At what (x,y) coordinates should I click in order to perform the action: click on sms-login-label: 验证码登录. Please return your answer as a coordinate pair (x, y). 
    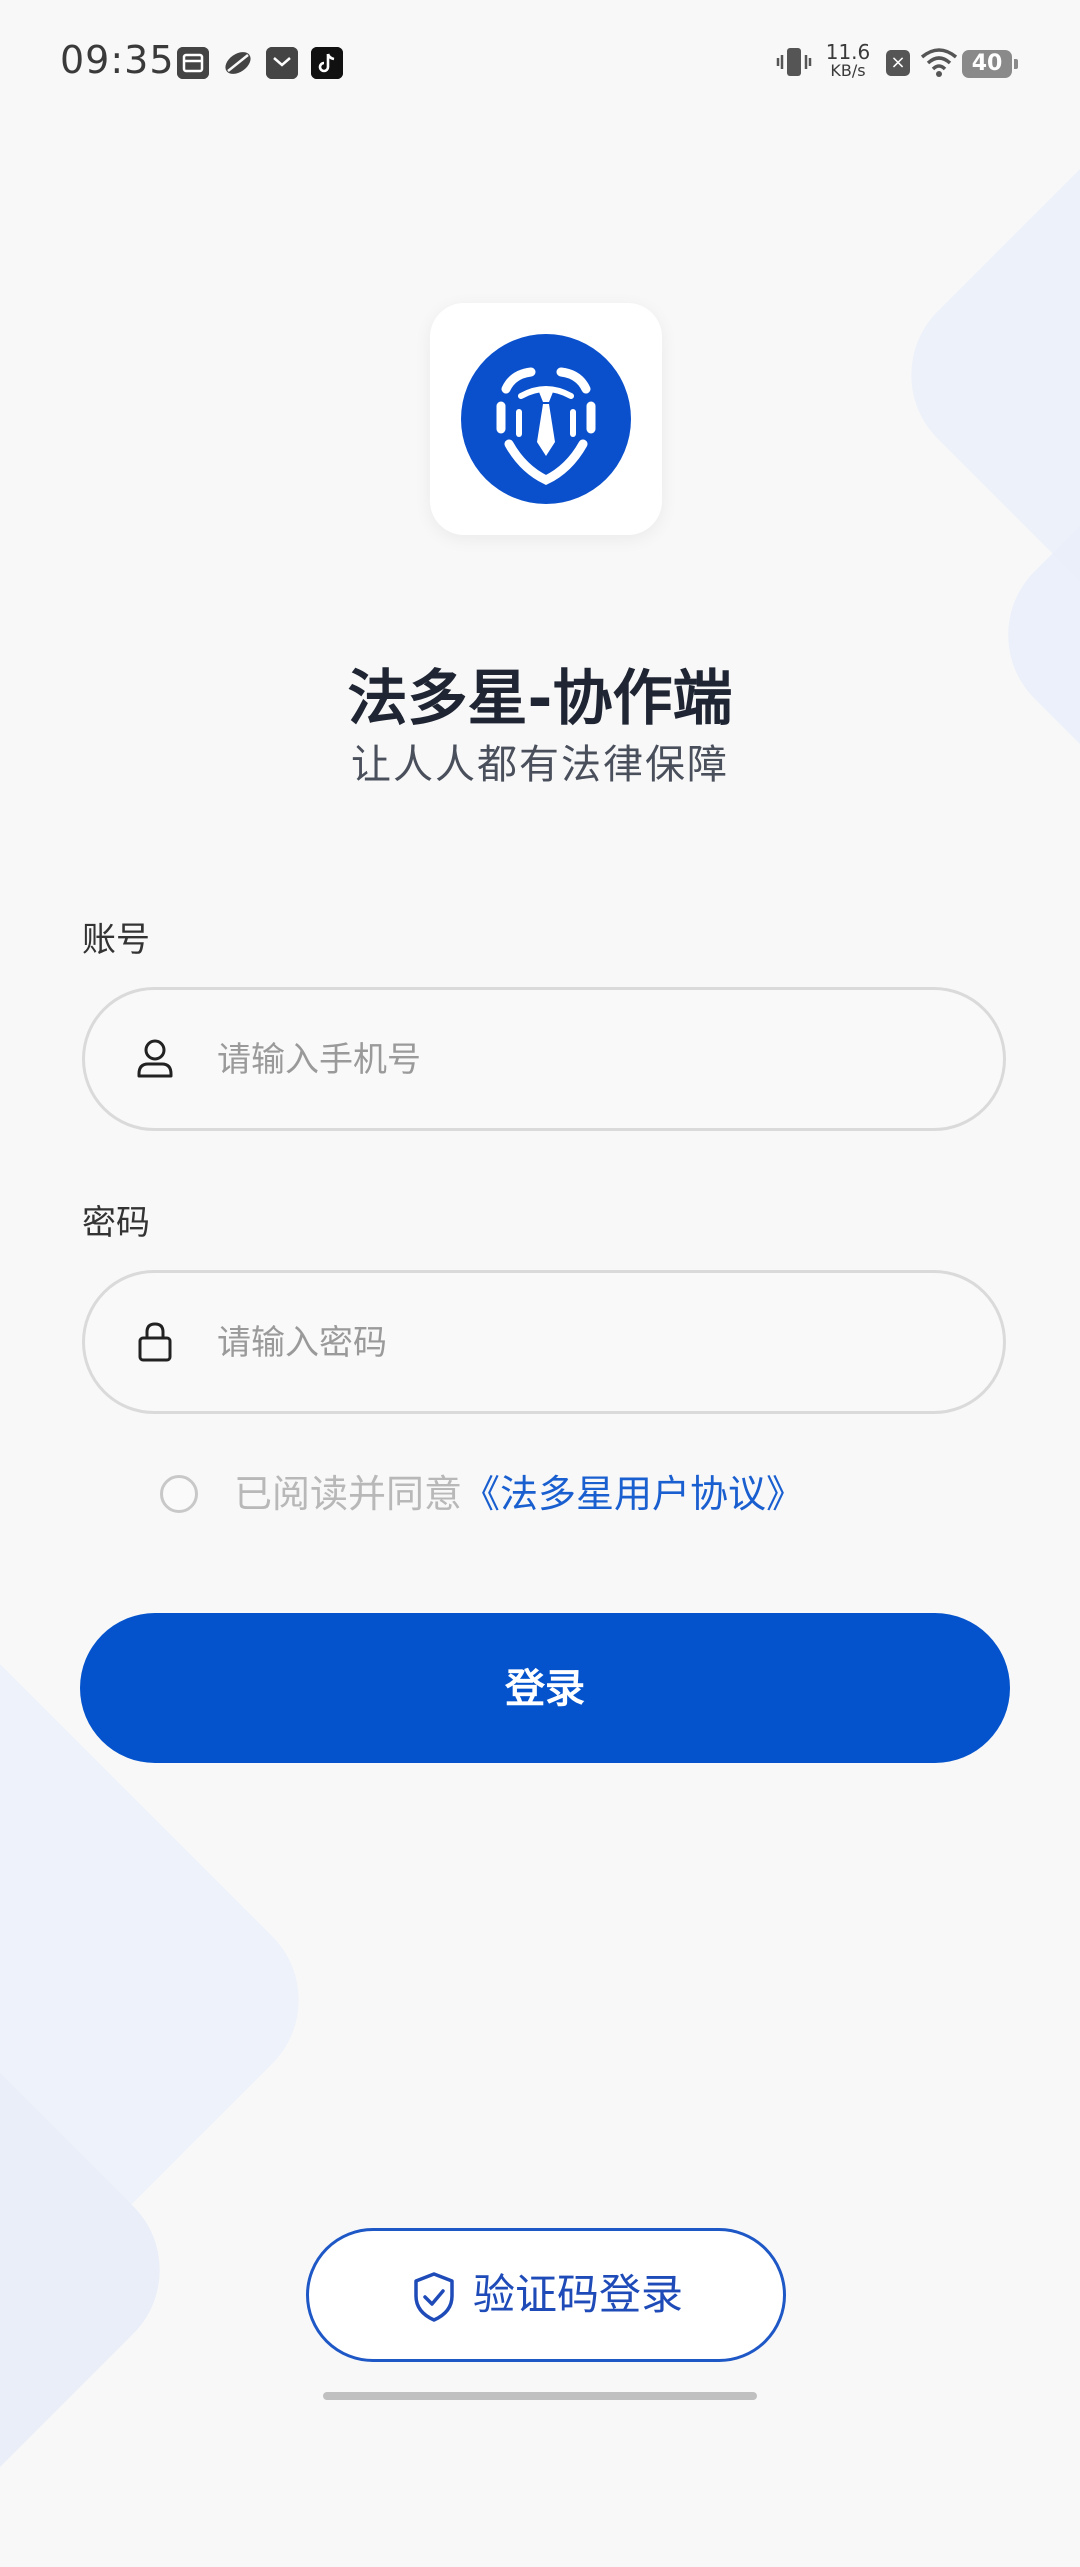
    Looking at the image, I should click on (578, 2294).